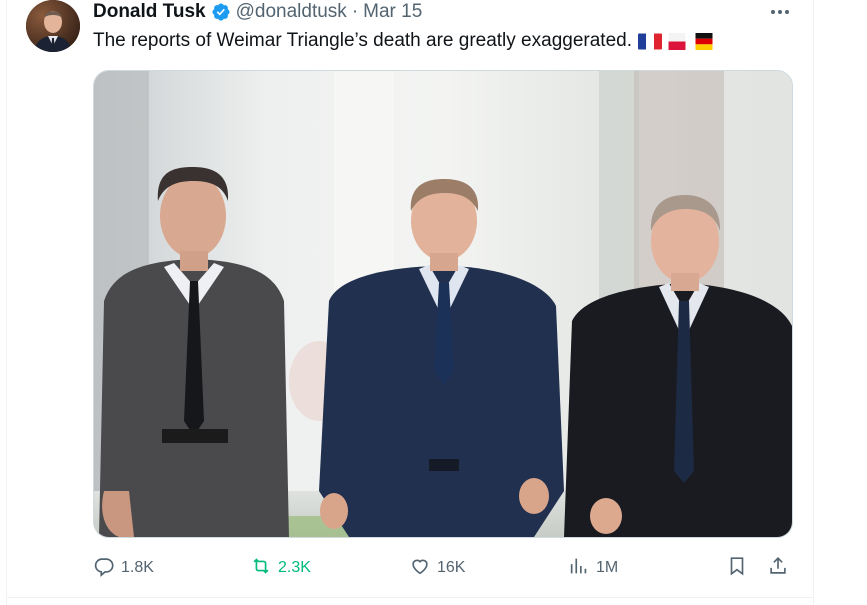  I want to click on views-icon, so click(579, 568).